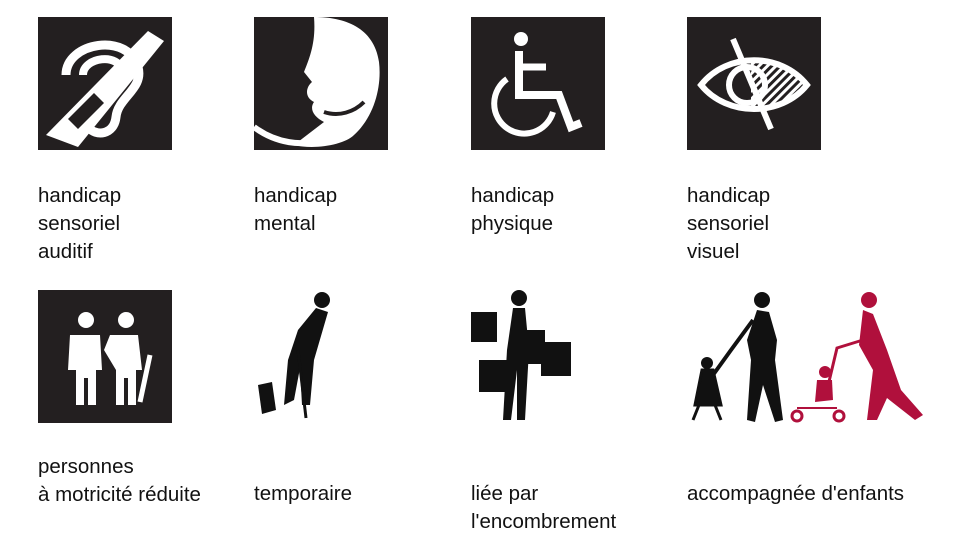  I want to click on category-label: accompagnée d'enfants, so click(796, 493).